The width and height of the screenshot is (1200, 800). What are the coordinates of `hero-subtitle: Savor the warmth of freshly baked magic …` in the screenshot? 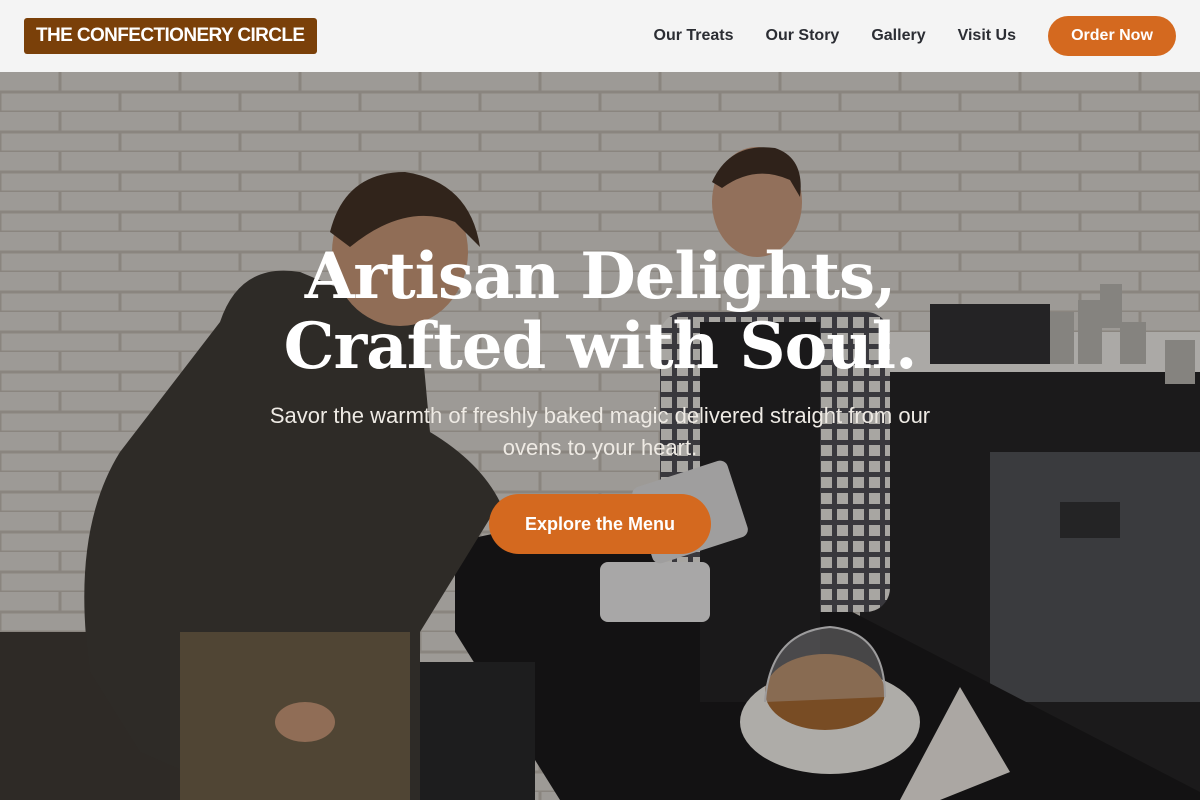 It's located at (600, 431).